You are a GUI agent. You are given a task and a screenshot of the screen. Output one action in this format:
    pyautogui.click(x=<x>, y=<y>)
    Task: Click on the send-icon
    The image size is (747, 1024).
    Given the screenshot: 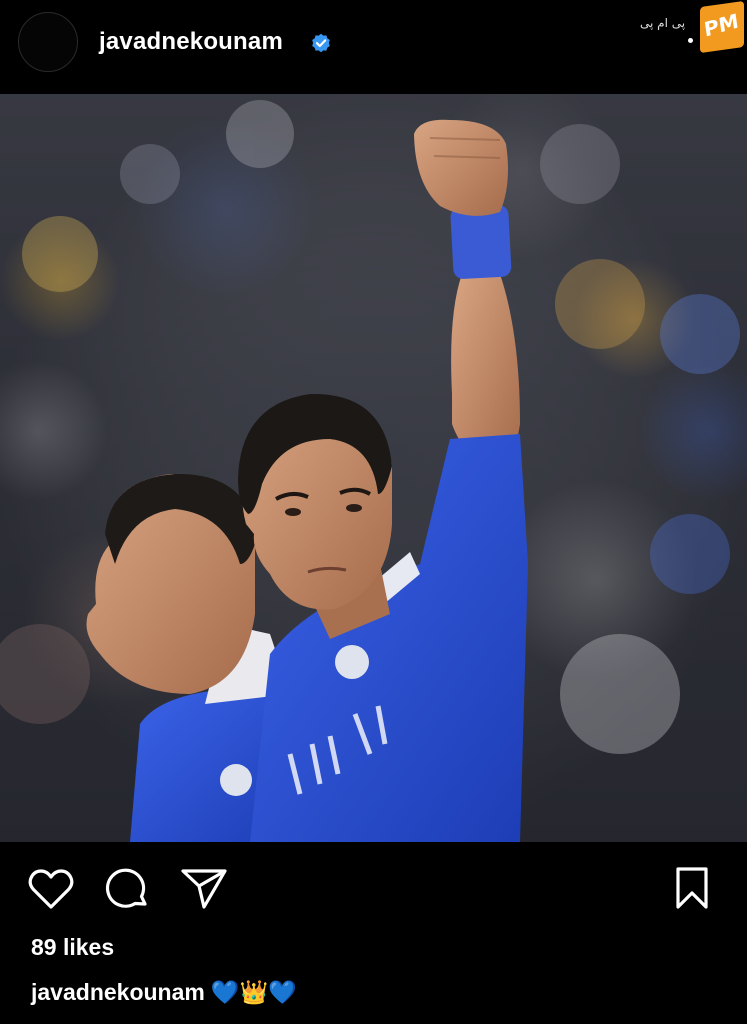 What is the action you would take?
    pyautogui.click(x=204, y=888)
    